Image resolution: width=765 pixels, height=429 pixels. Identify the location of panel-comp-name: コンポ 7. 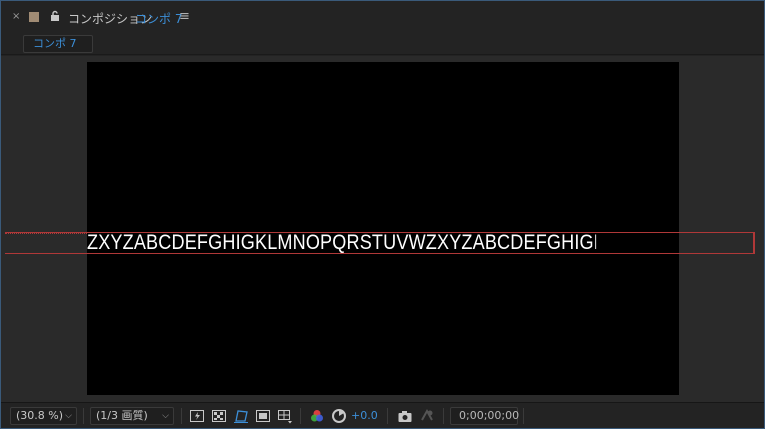
(159, 19).